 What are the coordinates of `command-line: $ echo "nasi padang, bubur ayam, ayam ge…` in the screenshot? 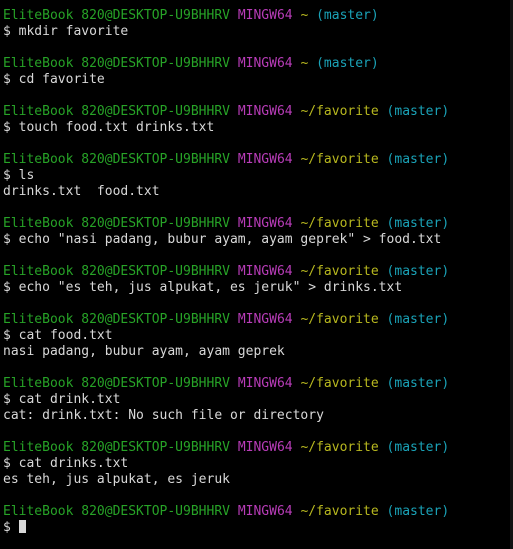 It's located at (258, 240).